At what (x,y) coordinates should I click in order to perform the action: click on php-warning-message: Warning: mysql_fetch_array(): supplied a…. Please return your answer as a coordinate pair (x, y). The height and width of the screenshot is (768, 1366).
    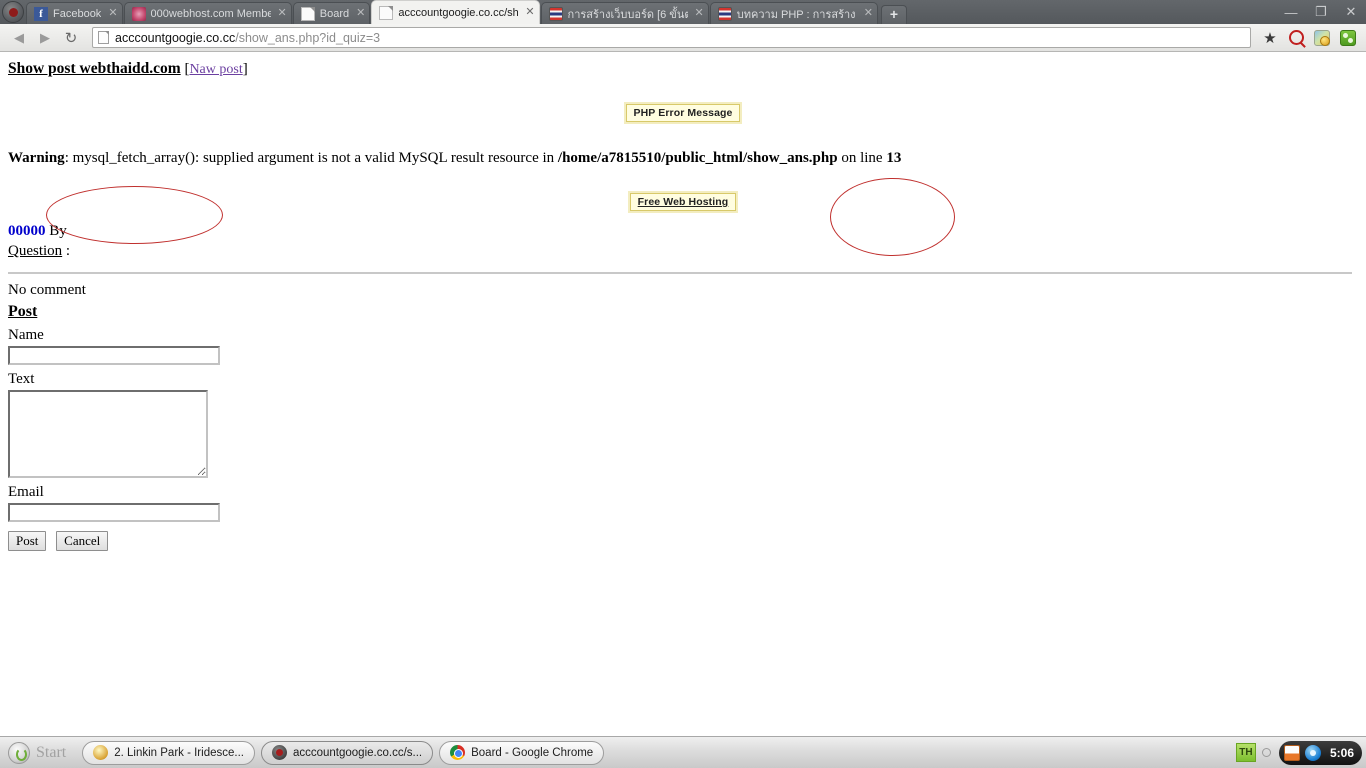
    Looking at the image, I should click on (683, 158).